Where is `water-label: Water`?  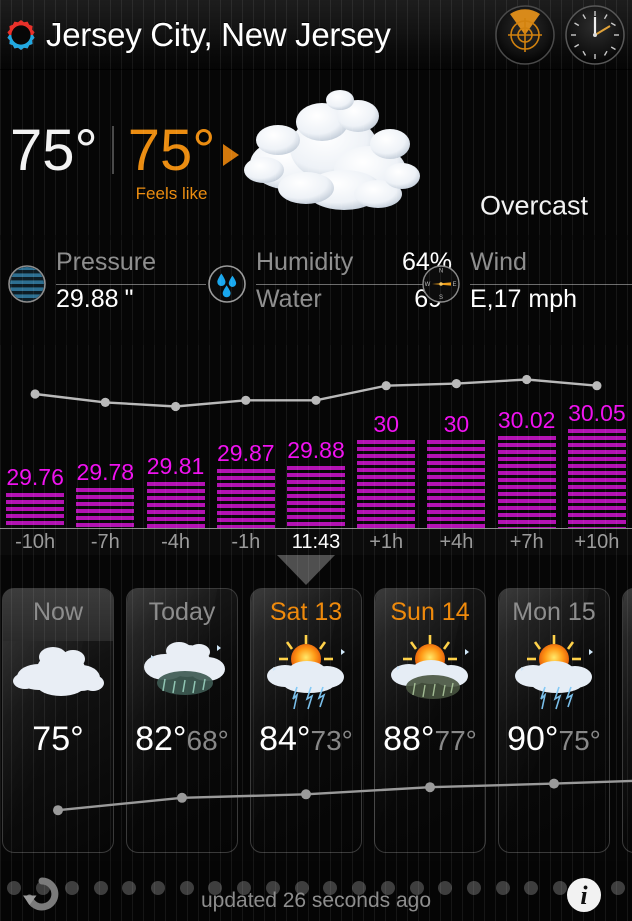 water-label: Water is located at coordinates (289, 298).